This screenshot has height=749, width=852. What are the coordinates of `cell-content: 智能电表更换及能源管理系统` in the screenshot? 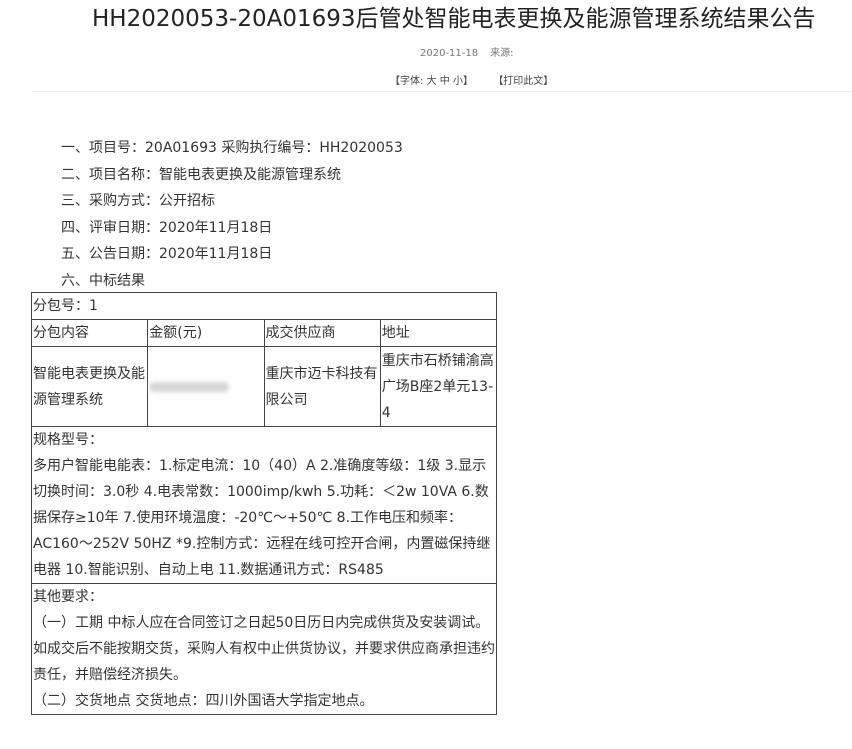 It's located at (89, 386).